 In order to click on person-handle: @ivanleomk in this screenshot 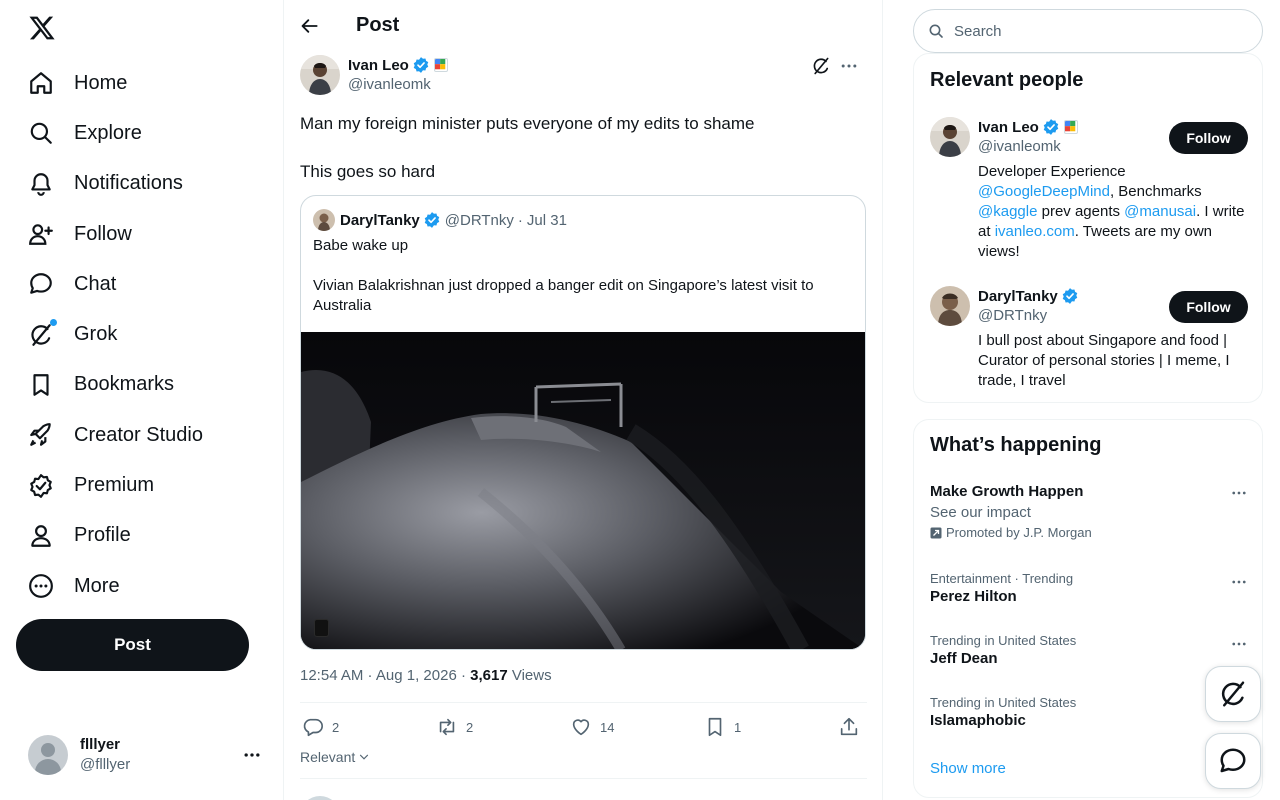, I will do `click(1019, 146)`.